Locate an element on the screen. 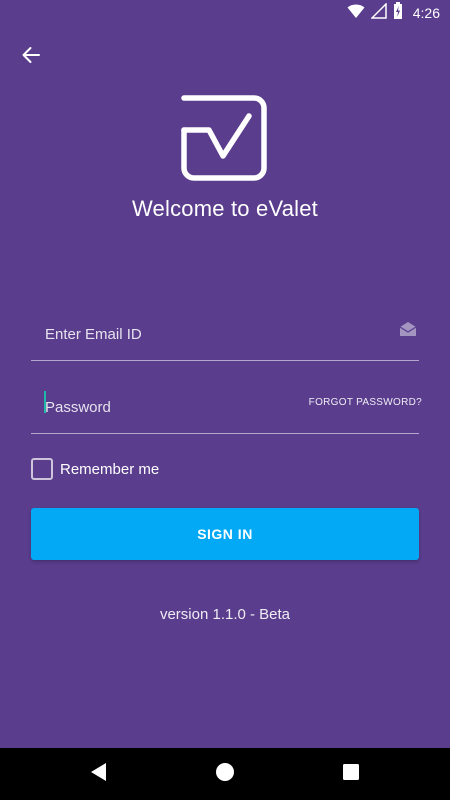  arrow-left-icon is located at coordinates (31, 57).